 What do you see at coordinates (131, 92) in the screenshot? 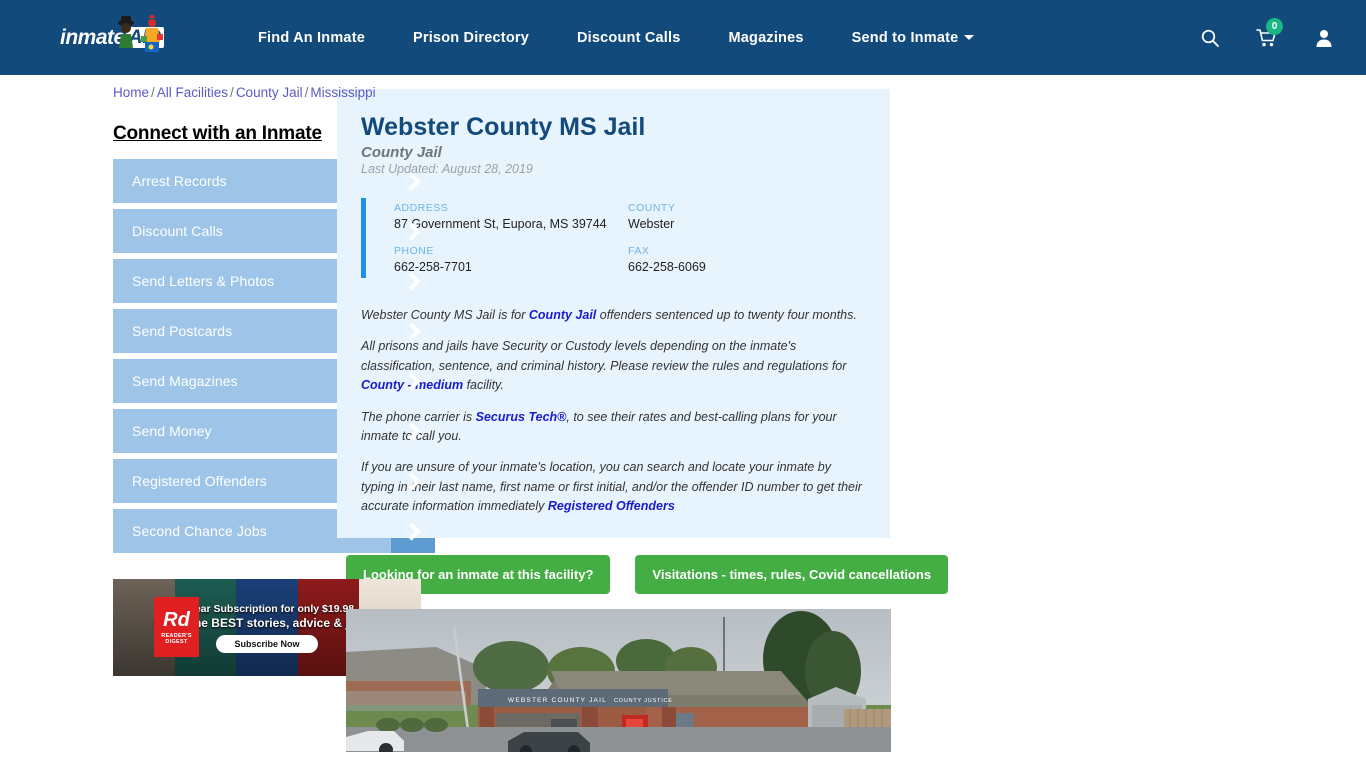
I see `breadcrumb-item-home: Home` at bounding box center [131, 92].